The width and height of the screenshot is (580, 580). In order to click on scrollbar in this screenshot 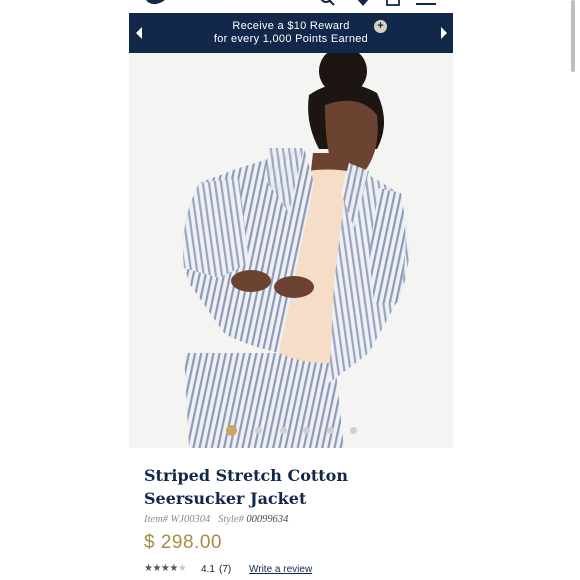, I will do `click(573, 36)`.